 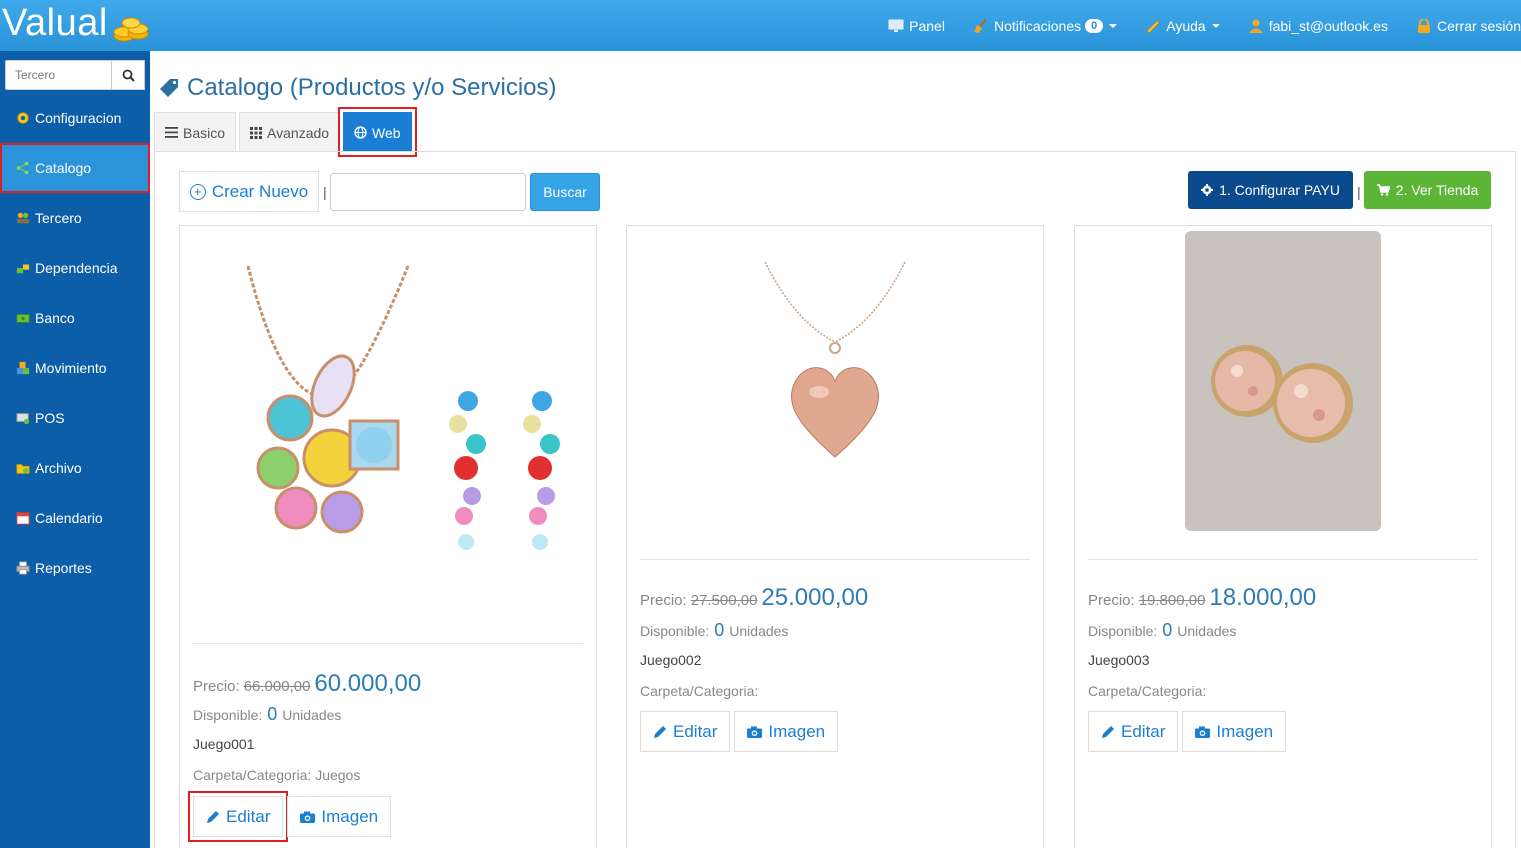 What do you see at coordinates (23, 469) in the screenshot?
I see `archive-icon` at bounding box center [23, 469].